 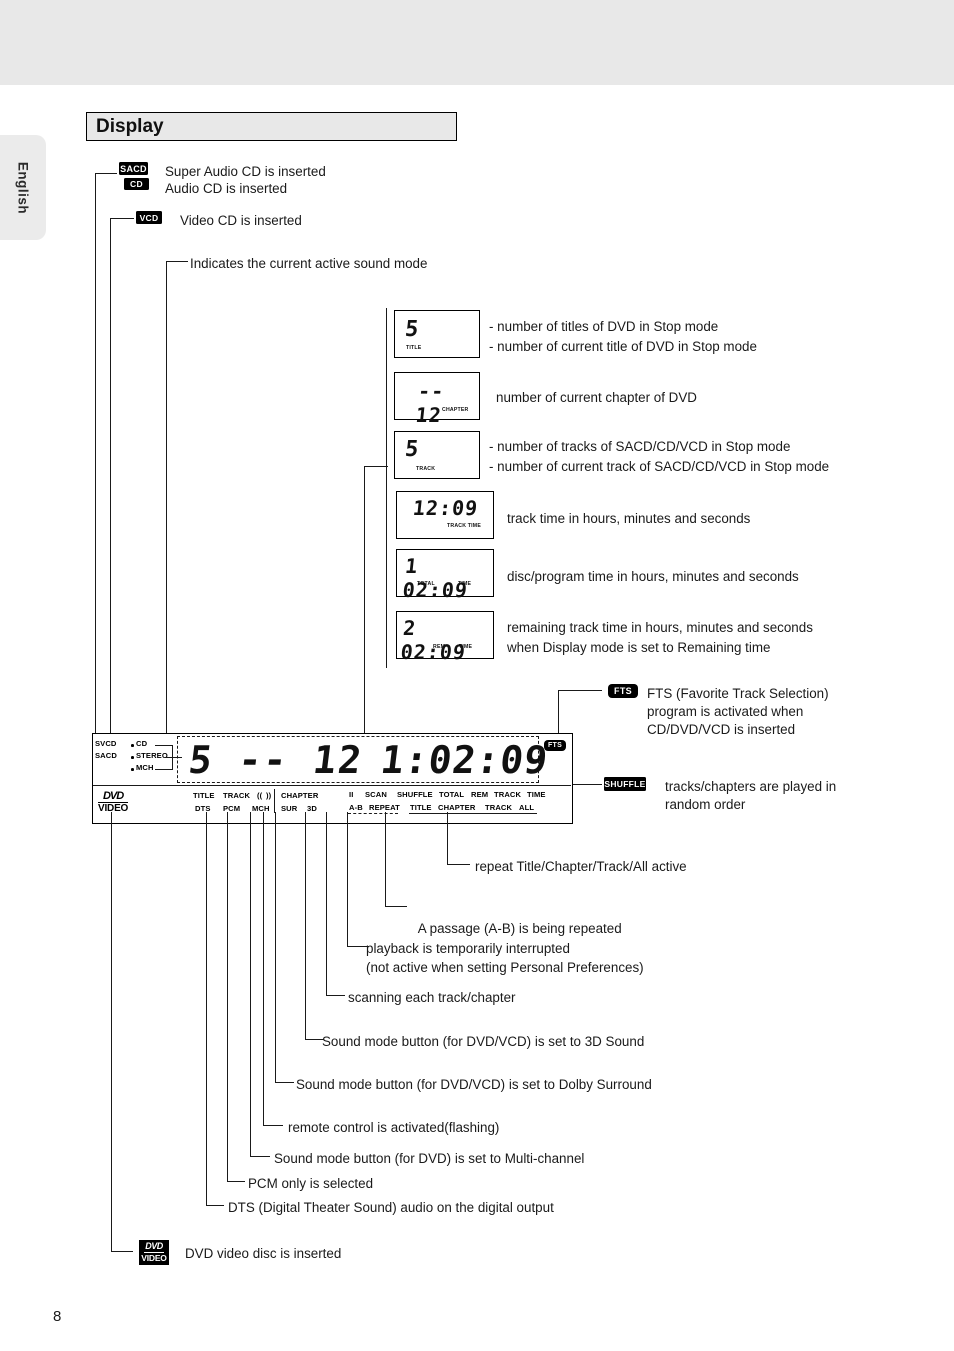 I want to click on cd-dot, so click(x=132, y=745).